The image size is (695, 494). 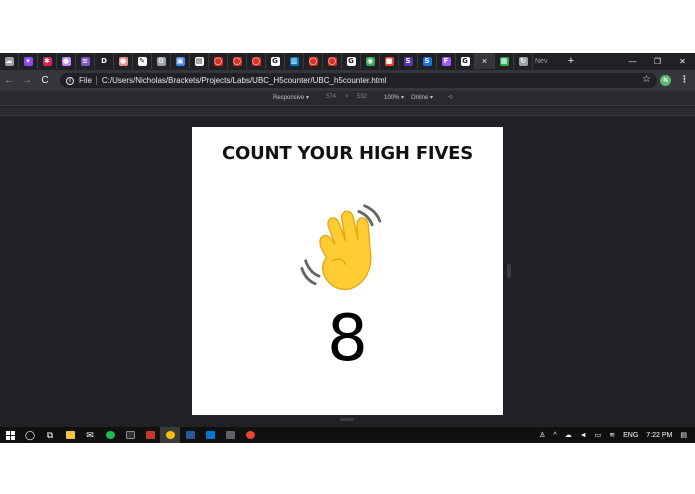 I want to click on close-icon: ×, so click(x=484, y=61).